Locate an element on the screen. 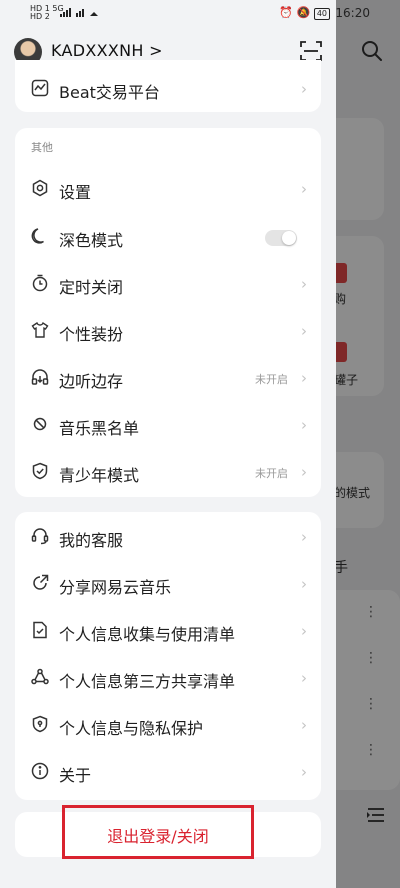  menu-item-label: 个人信息收集与使用清单 is located at coordinates (147, 634).